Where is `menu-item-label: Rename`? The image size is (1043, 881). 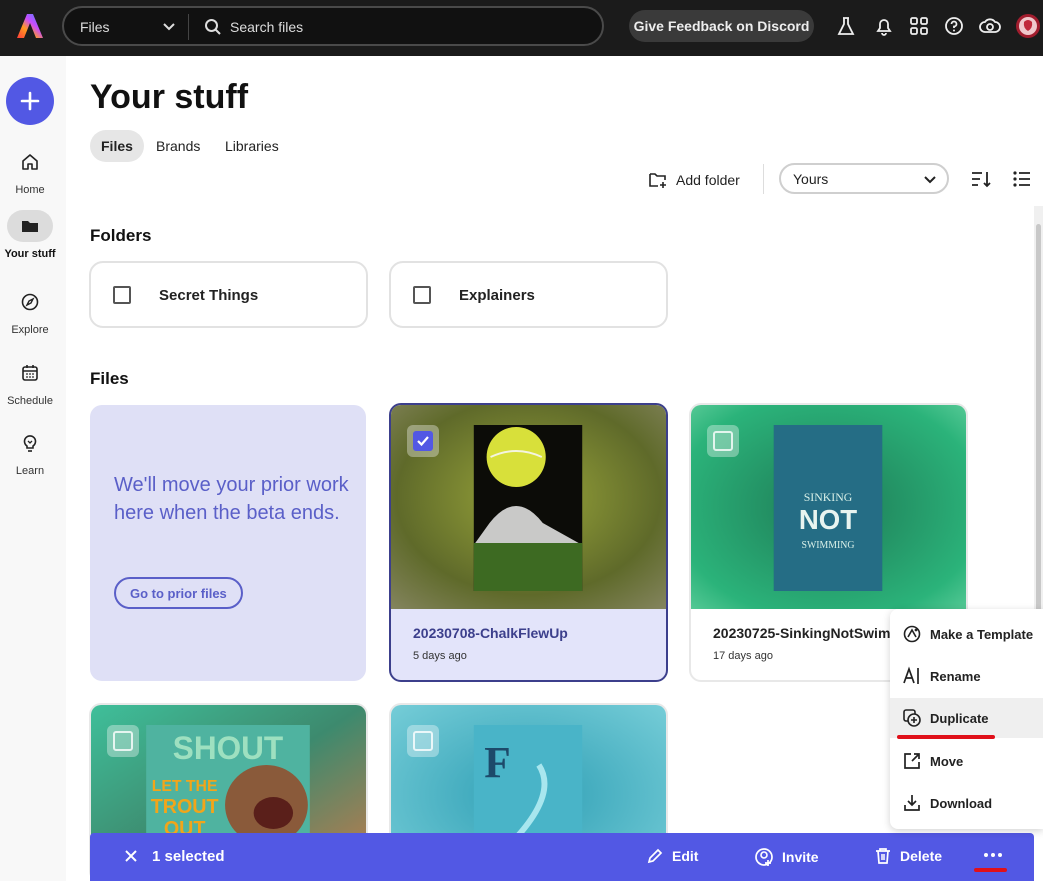
menu-item-label: Rename is located at coordinates (955, 676).